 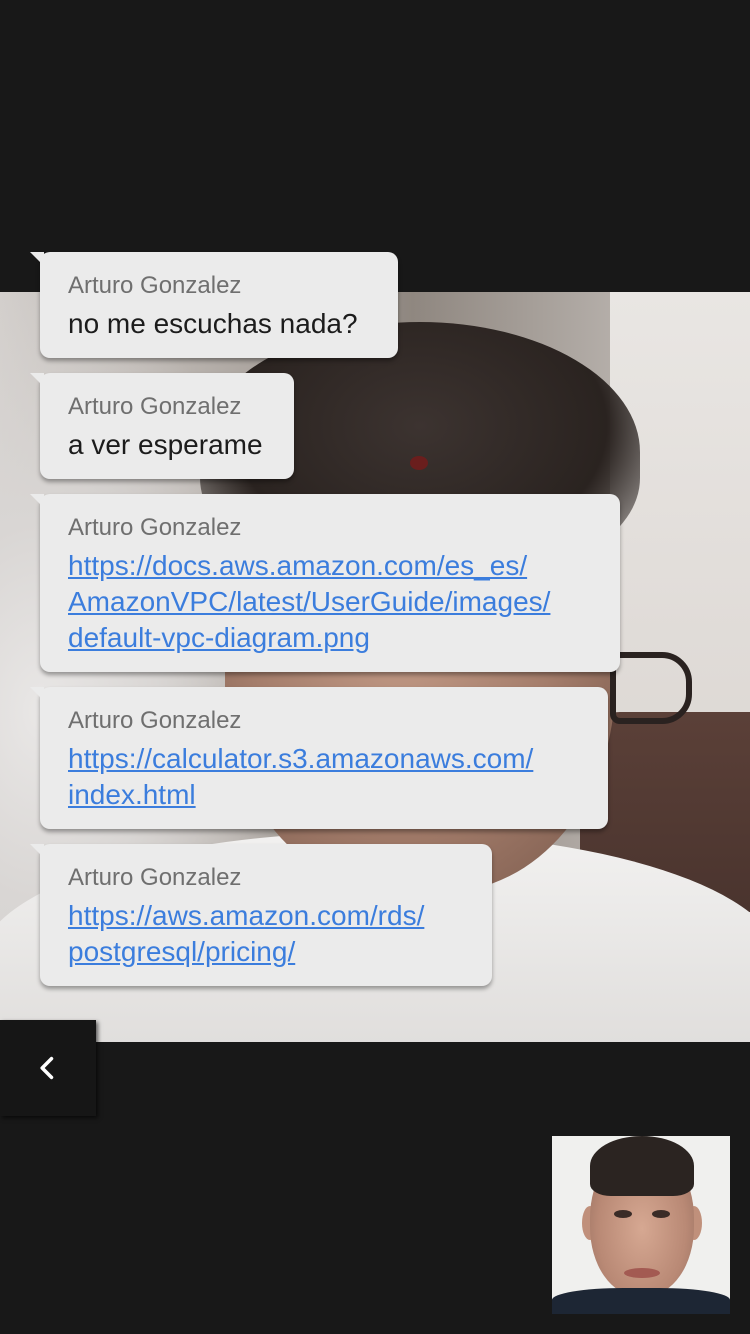 I want to click on chevron-left-icon, so click(x=47, y=1068).